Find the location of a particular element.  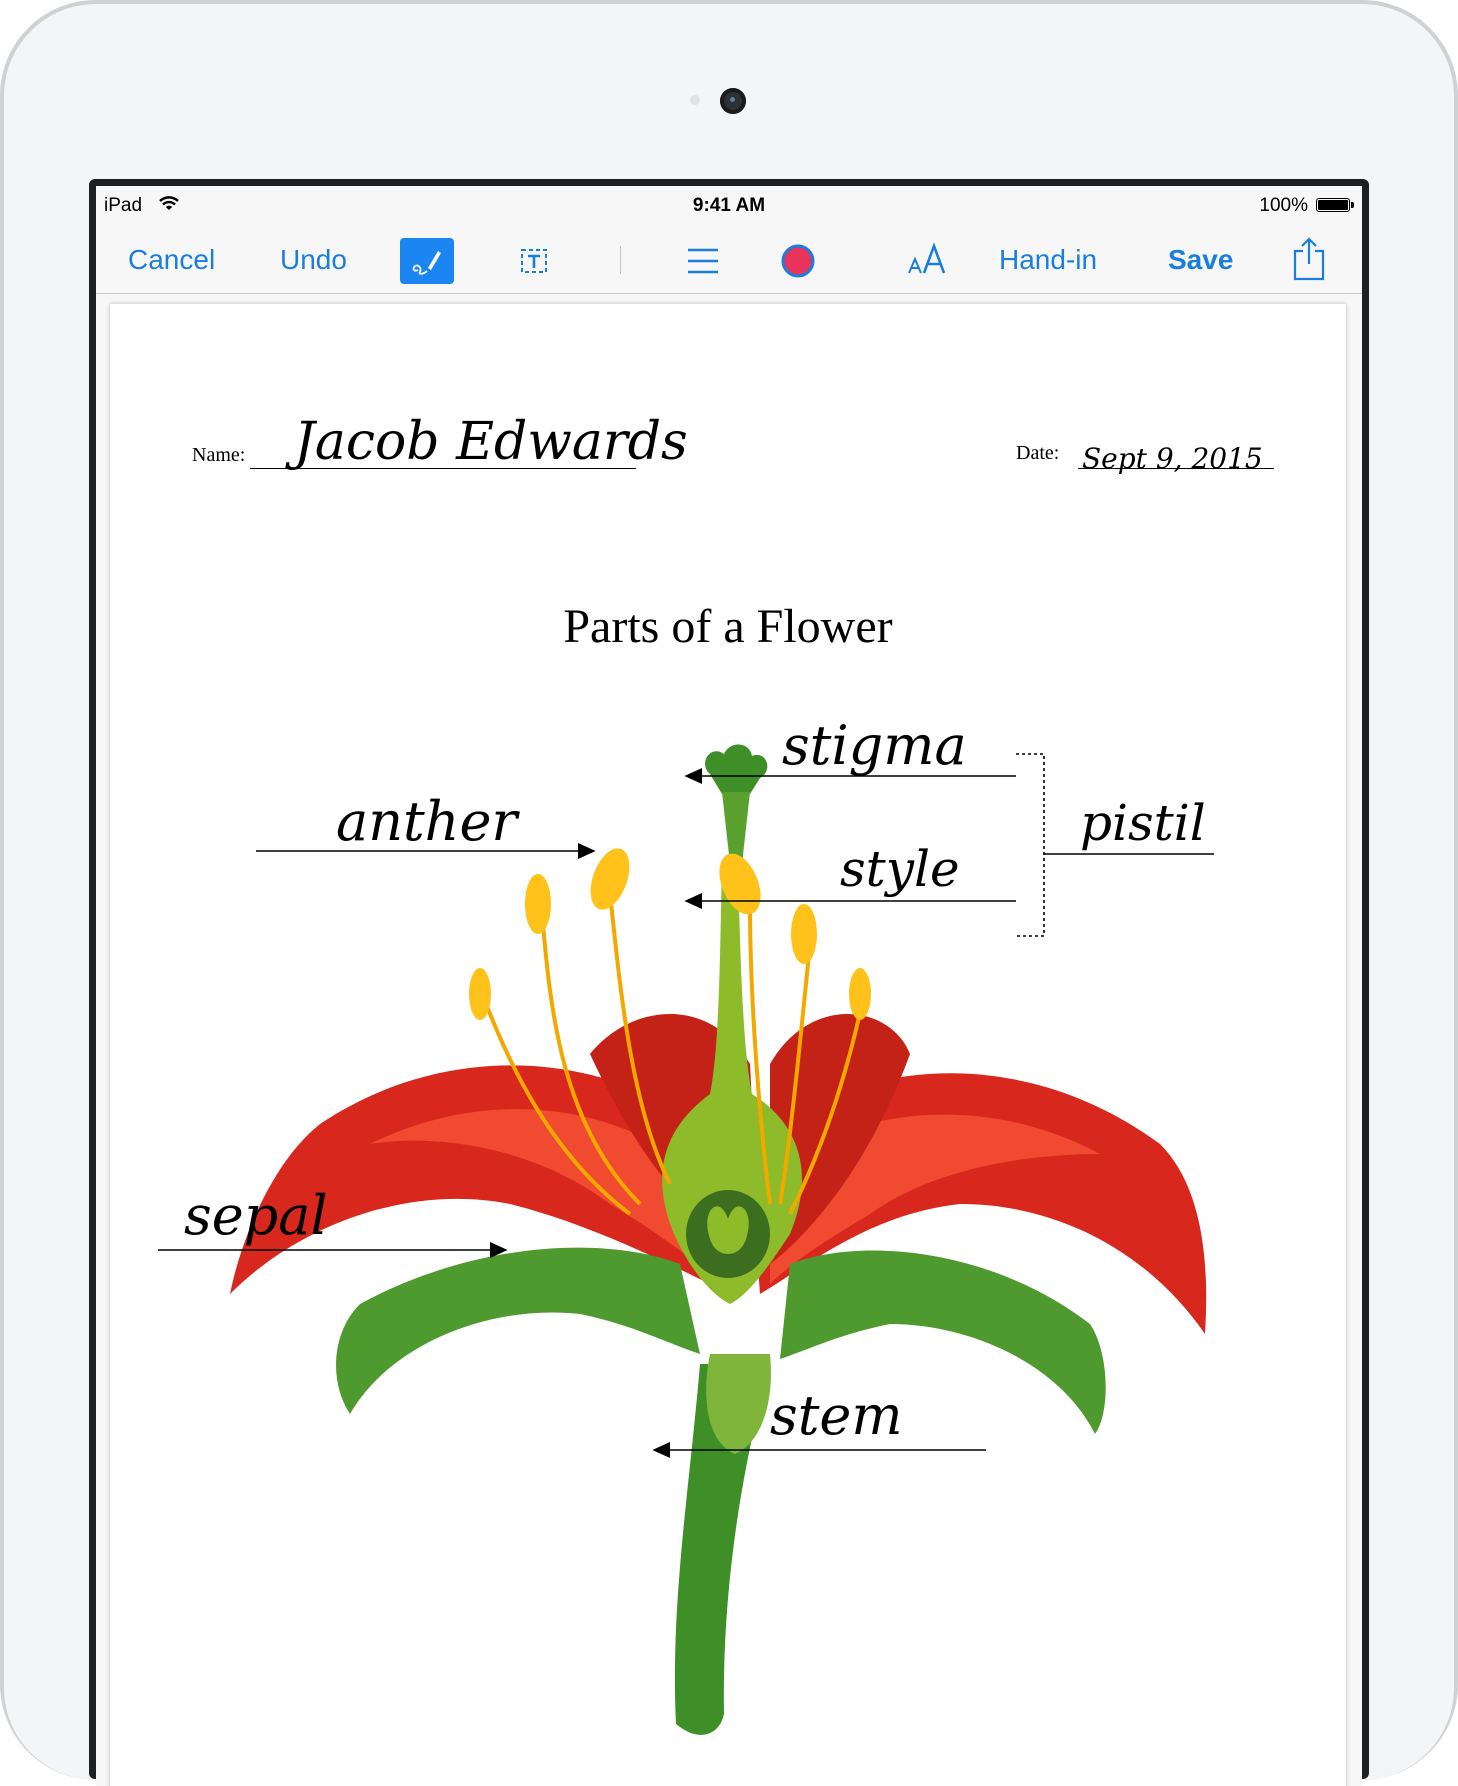

text-box-button is located at coordinates (534, 263).